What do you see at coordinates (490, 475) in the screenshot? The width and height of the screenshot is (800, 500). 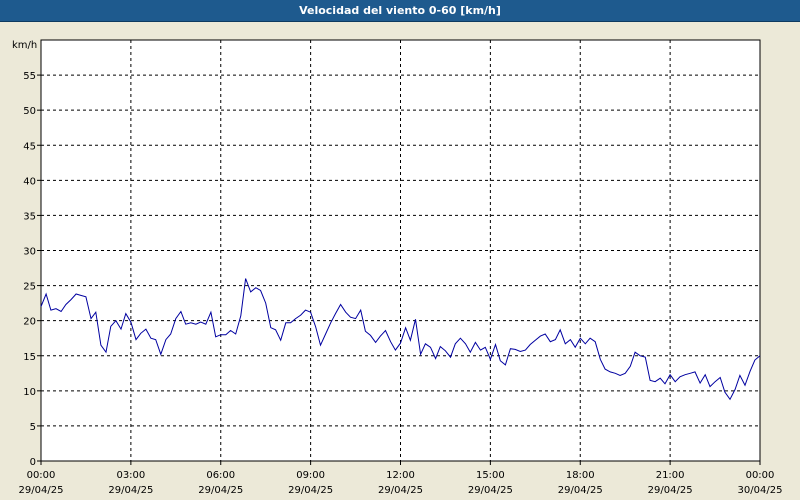 I see `x-tick-time-label: 15:00` at bounding box center [490, 475].